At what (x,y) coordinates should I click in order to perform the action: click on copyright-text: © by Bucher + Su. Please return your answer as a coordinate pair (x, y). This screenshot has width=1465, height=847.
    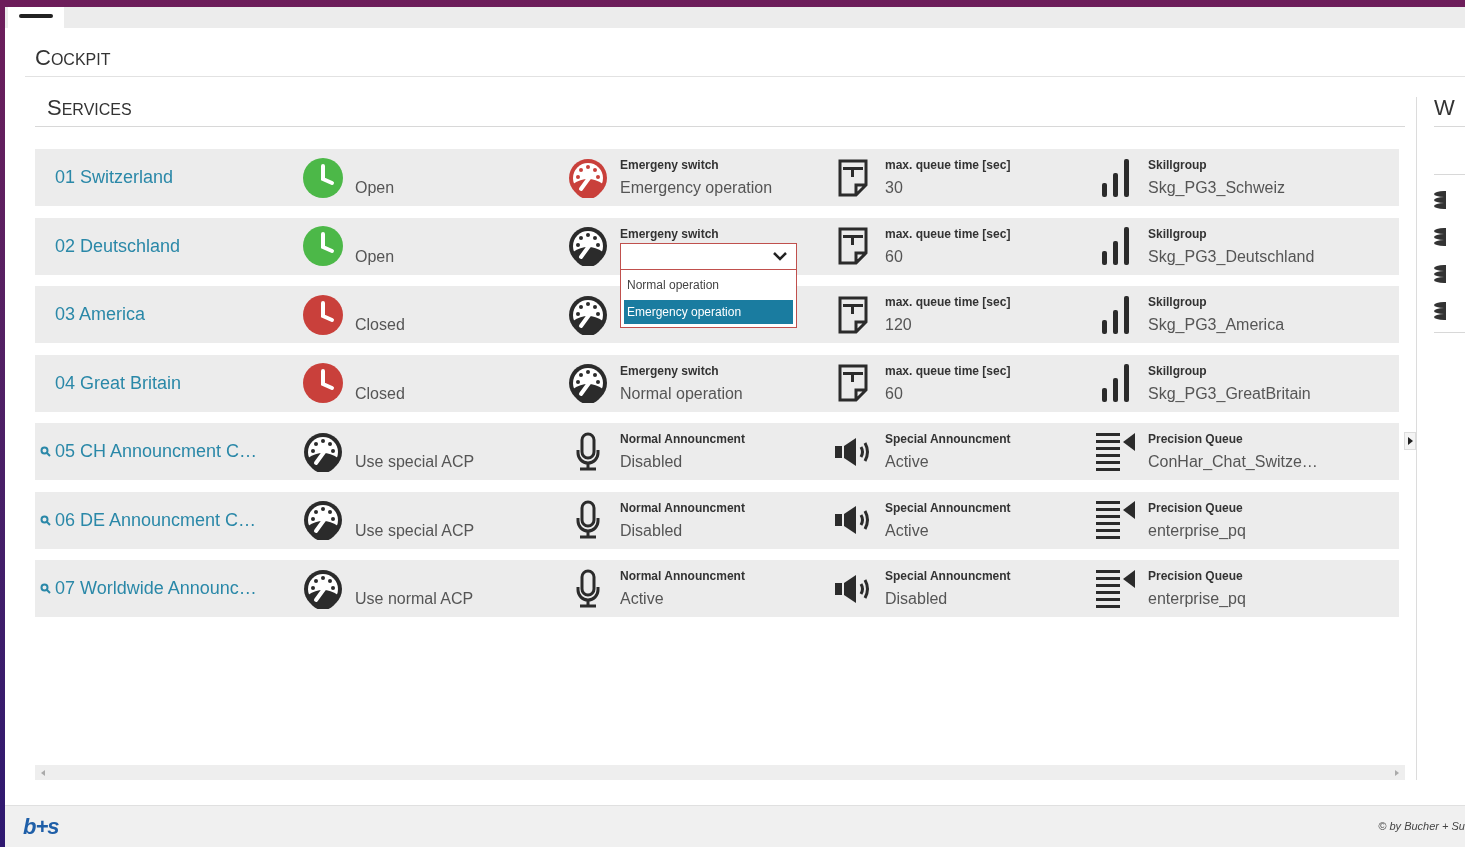
    Looking at the image, I should click on (1421, 827).